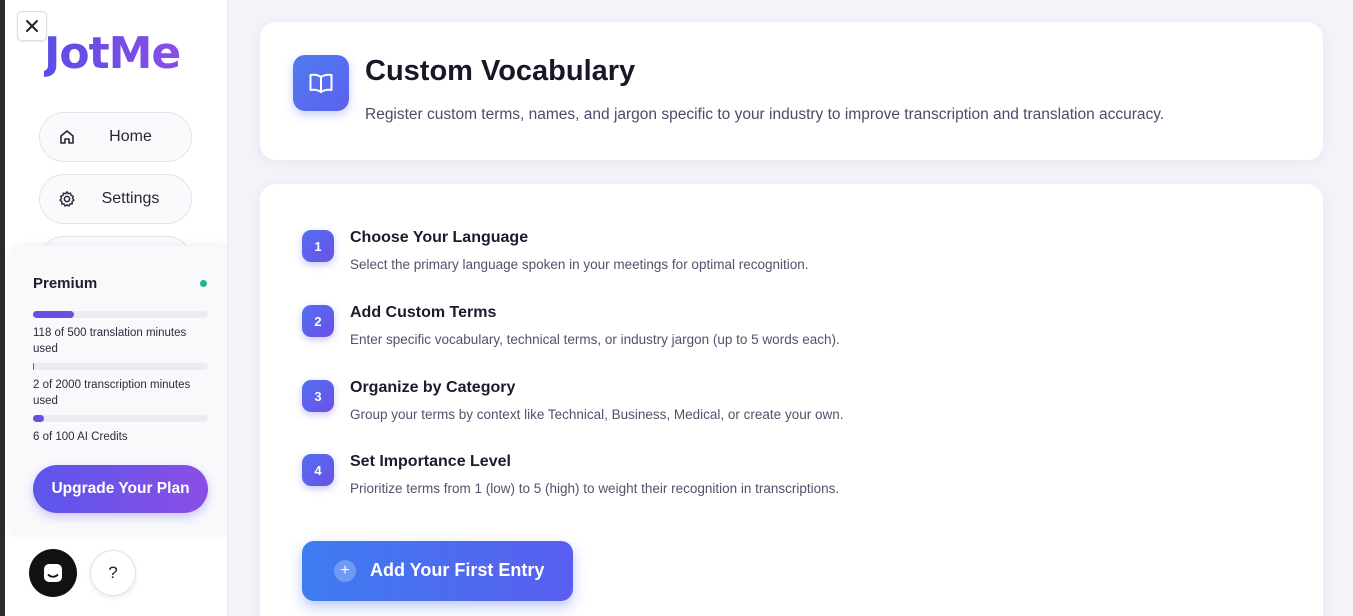 The height and width of the screenshot is (616, 1353). What do you see at coordinates (203, 283) in the screenshot?
I see `status-indicator` at bounding box center [203, 283].